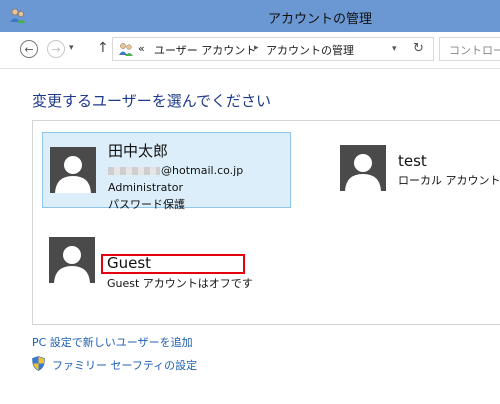 The width and height of the screenshot is (500, 404). What do you see at coordinates (173, 264) in the screenshot?
I see `highlight-annotation` at bounding box center [173, 264].